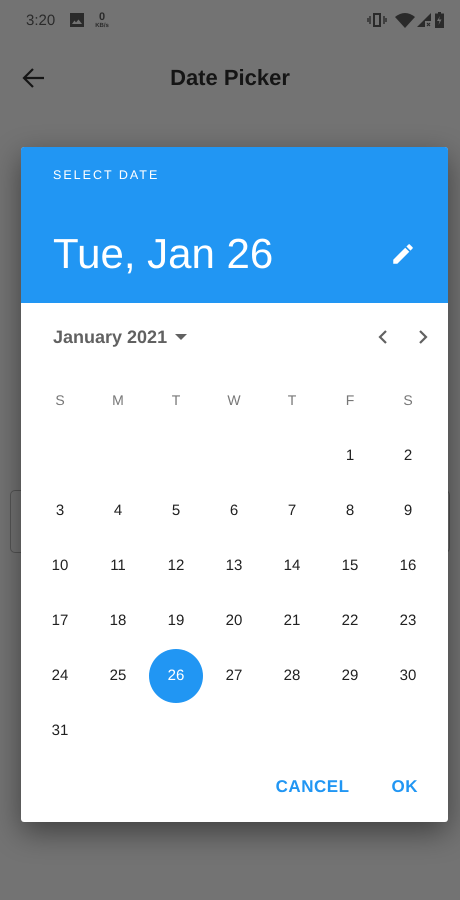 The height and width of the screenshot is (900, 460). Describe the element at coordinates (234, 675) in the screenshot. I see `calendar-day: 27` at that location.